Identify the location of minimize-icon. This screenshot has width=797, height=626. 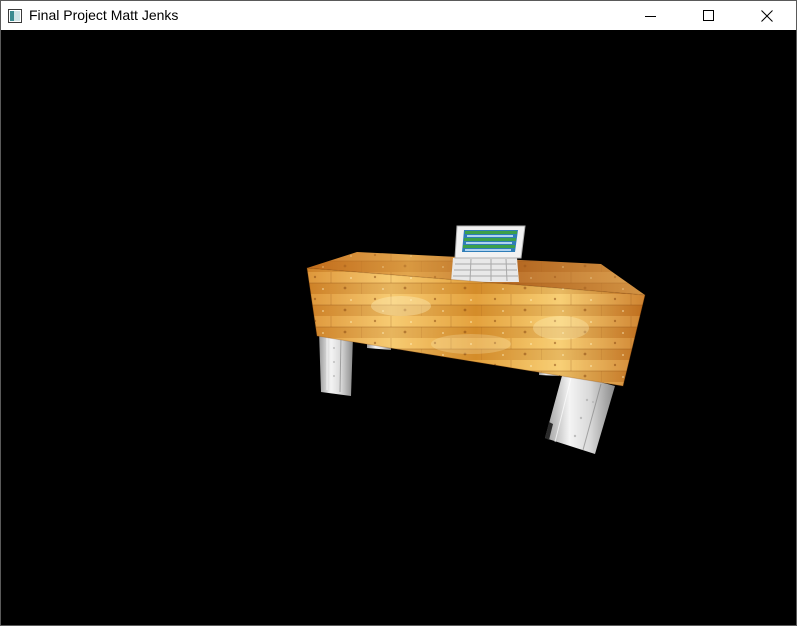
(650, 16).